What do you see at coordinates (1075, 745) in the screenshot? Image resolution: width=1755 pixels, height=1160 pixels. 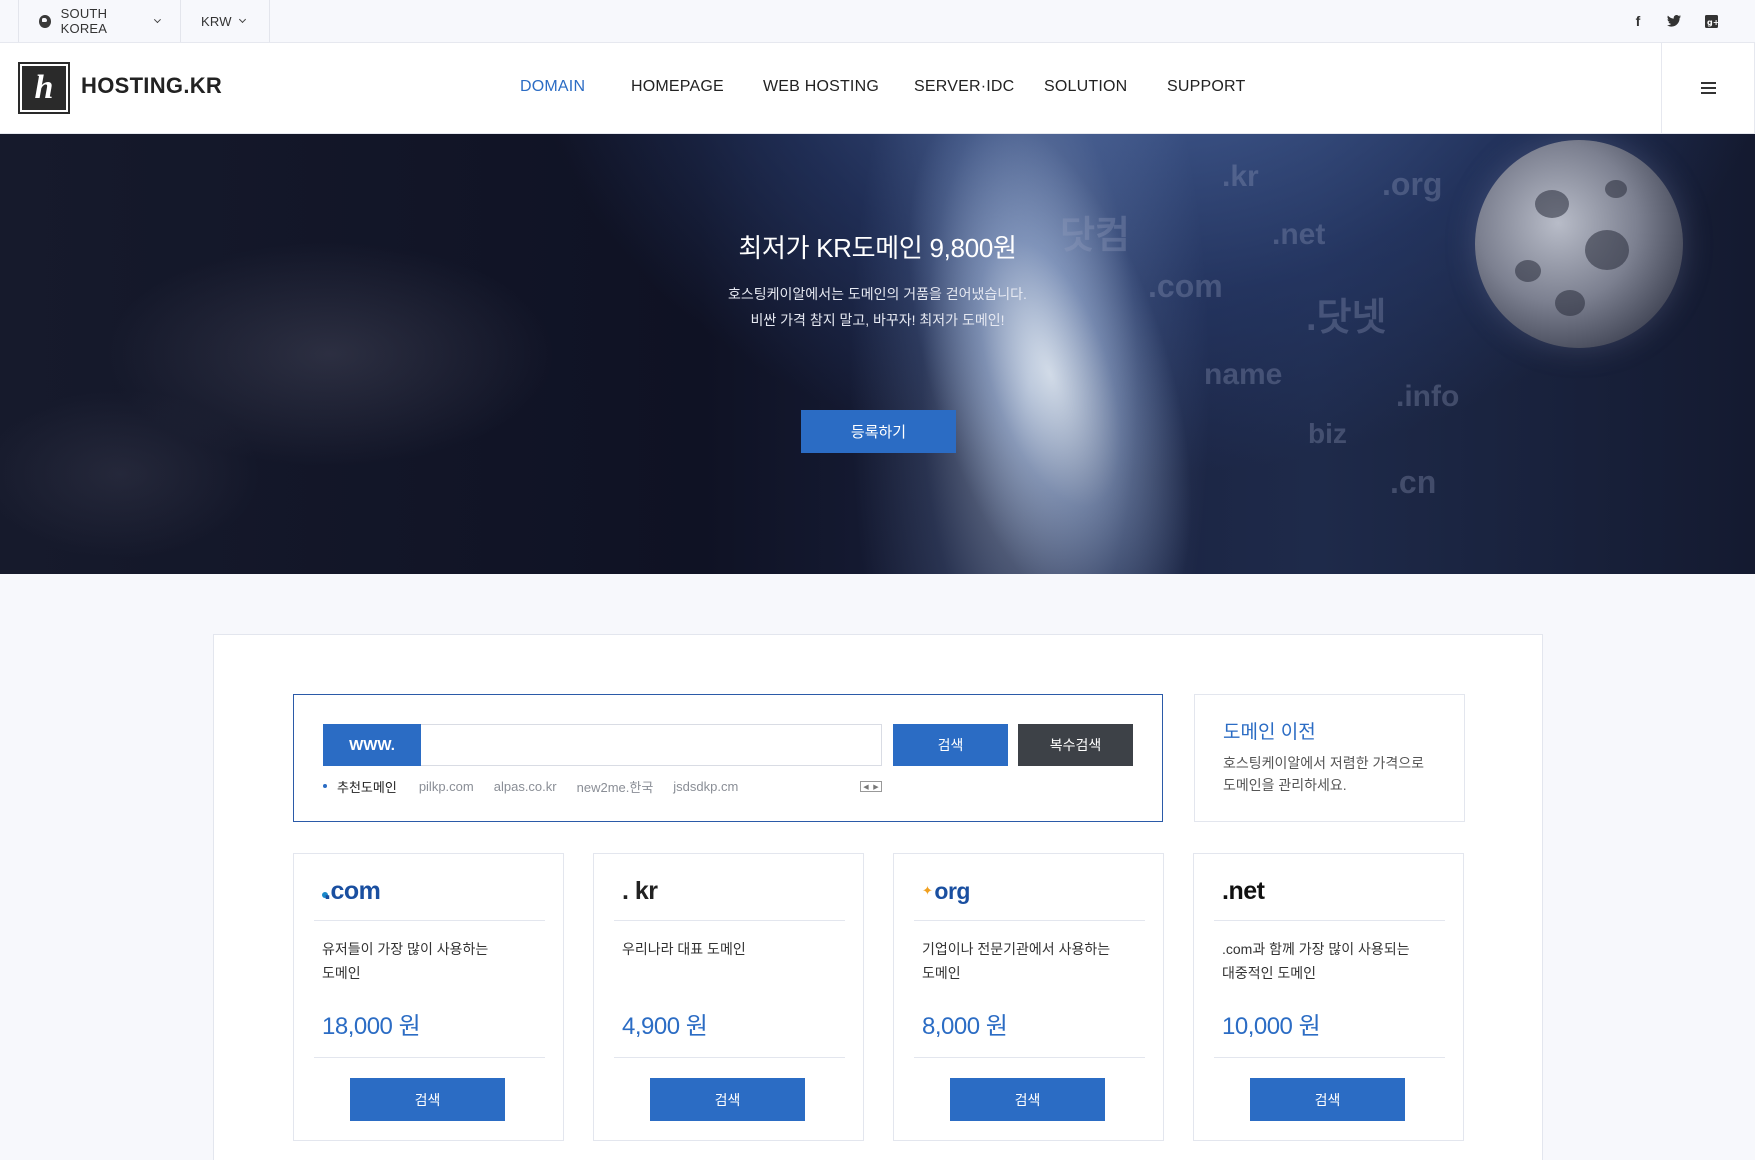 I see `multi-search-button: 복수검색` at bounding box center [1075, 745].